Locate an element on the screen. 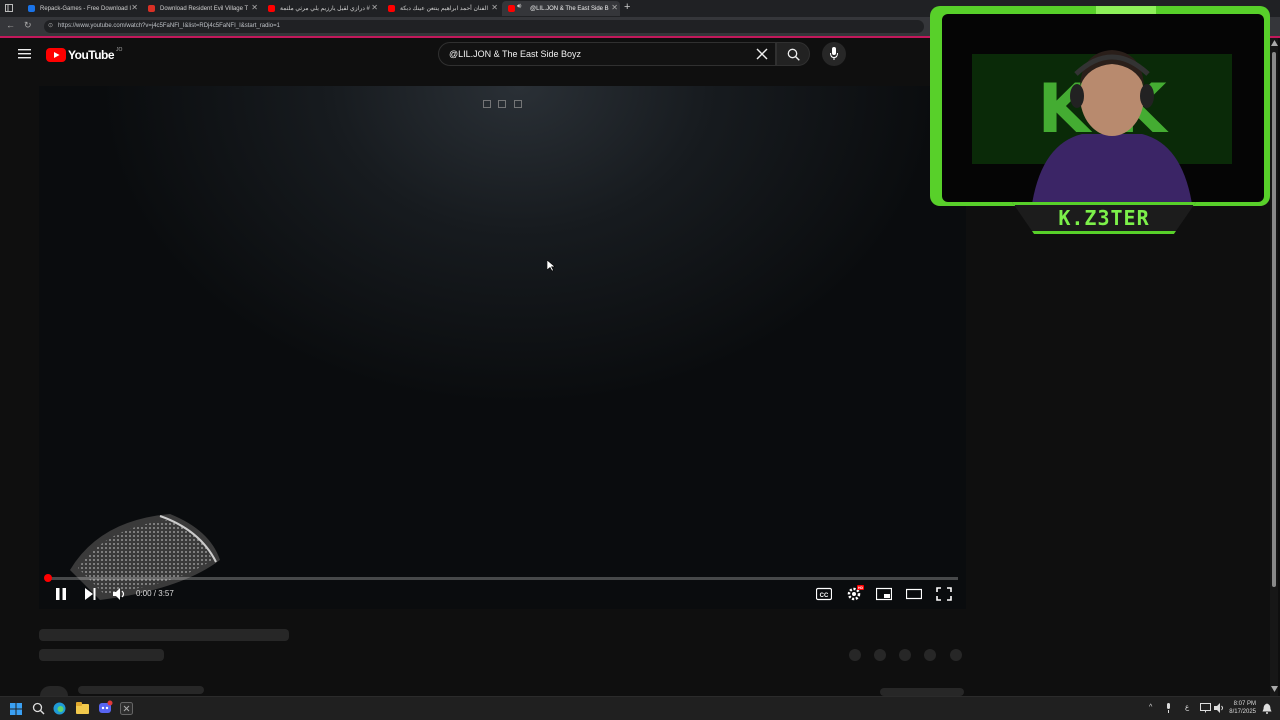 This screenshot has width=1280, height=720. tab-label: Repack-Games - Free Download I is located at coordinates (86, 8).